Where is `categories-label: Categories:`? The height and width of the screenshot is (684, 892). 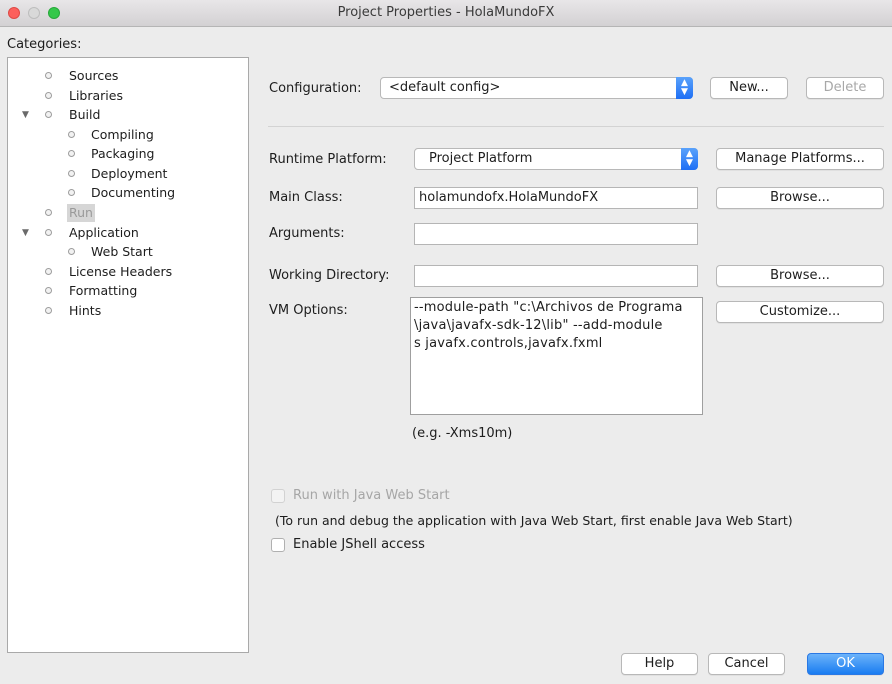
categories-label: Categories: is located at coordinates (44, 44).